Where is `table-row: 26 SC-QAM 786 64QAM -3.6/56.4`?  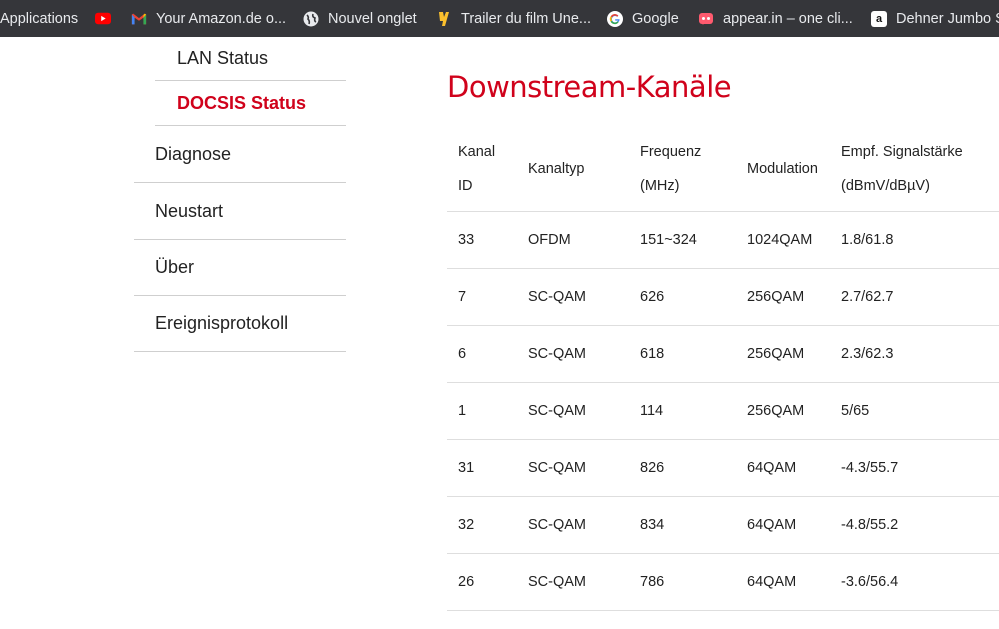
table-row: 26 SC-QAM 786 64QAM -3.6/56.4 is located at coordinates (723, 582).